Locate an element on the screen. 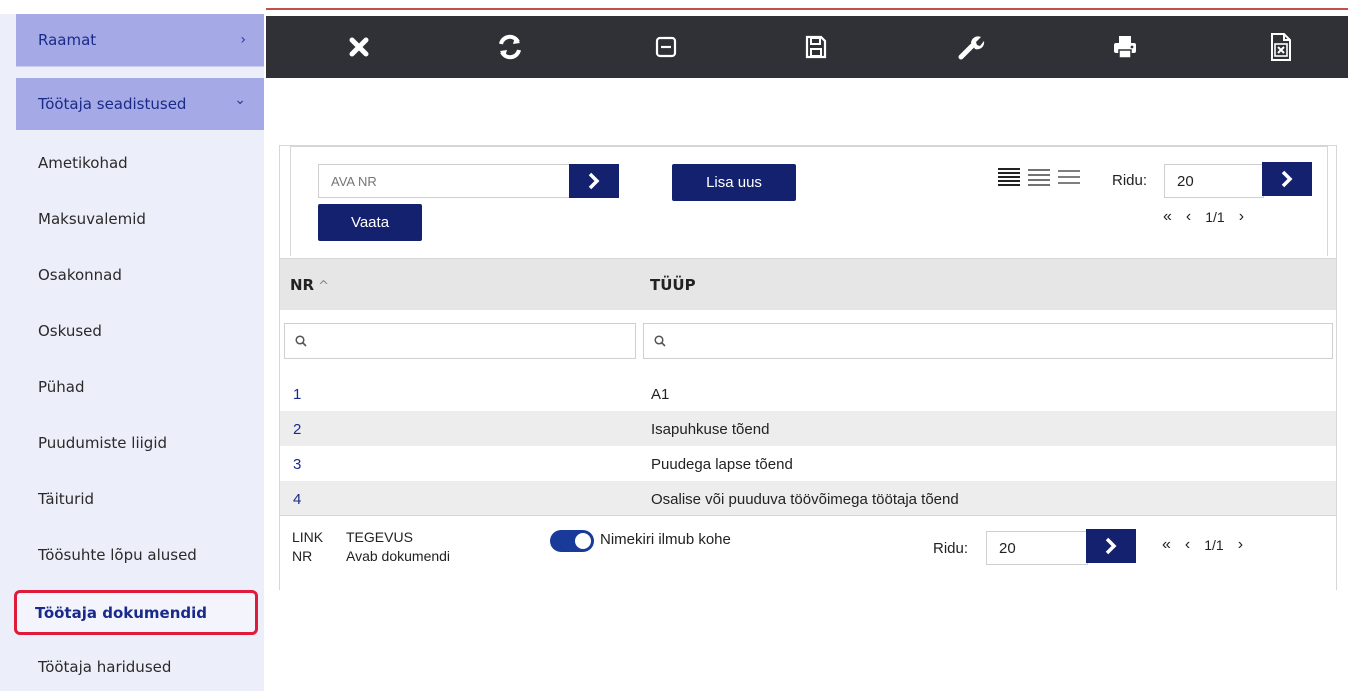 Image resolution: width=1348 pixels, height=691 pixels. sidebar-item-label: Töötaja dokumendid is located at coordinates (121, 612).